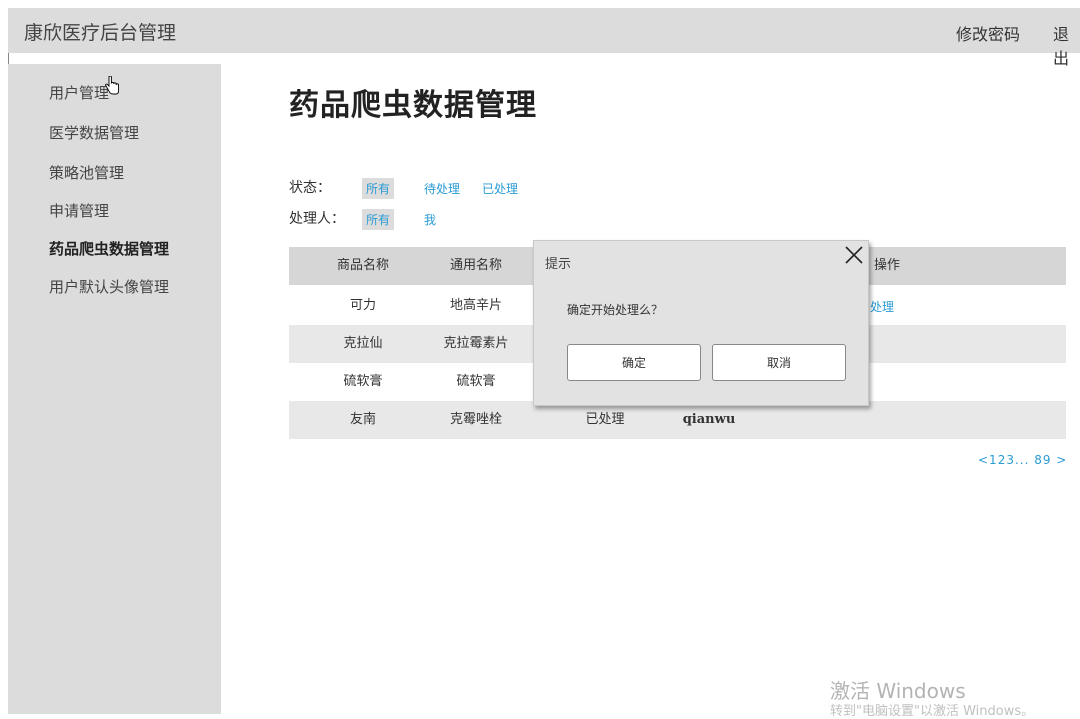 The width and height of the screenshot is (1080, 719). Describe the element at coordinates (378, 219) in the screenshot. I see `handler-filter-all: 所有` at that location.